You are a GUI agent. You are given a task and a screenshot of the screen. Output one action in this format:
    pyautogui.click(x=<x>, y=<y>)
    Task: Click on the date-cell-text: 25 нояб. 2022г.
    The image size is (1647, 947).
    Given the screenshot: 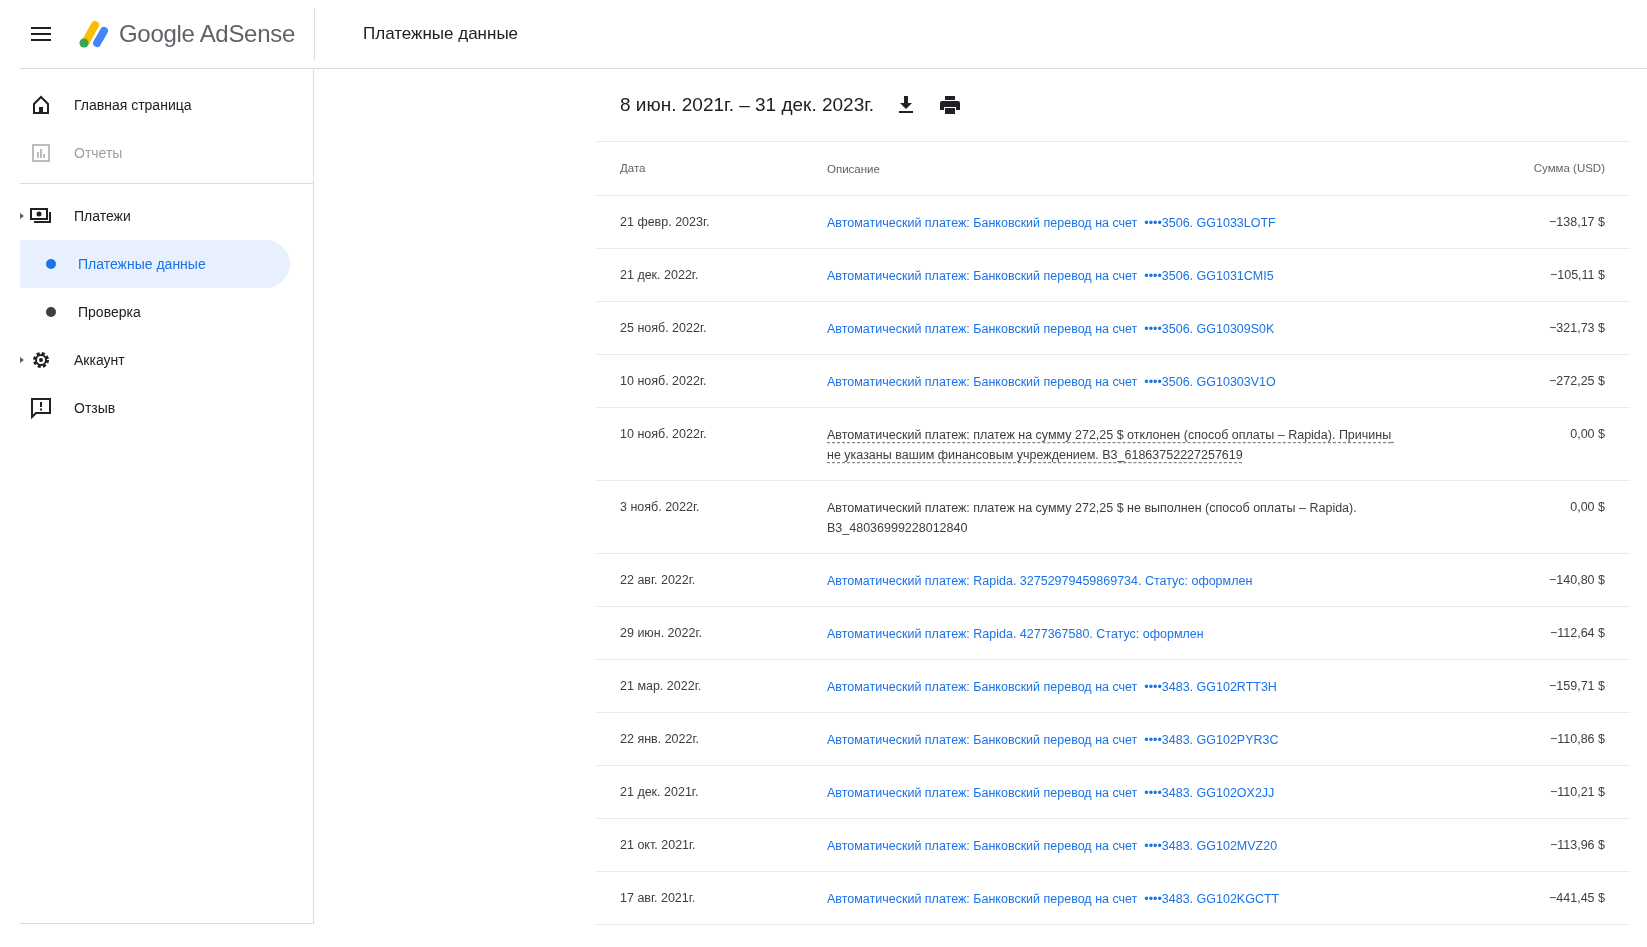 What is the action you would take?
    pyautogui.click(x=664, y=328)
    